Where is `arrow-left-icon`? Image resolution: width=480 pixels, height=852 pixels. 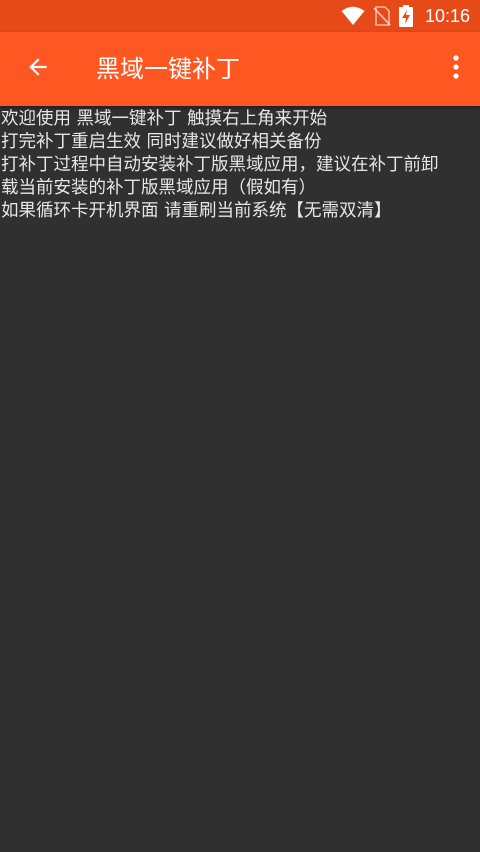 arrow-left-icon is located at coordinates (38, 69).